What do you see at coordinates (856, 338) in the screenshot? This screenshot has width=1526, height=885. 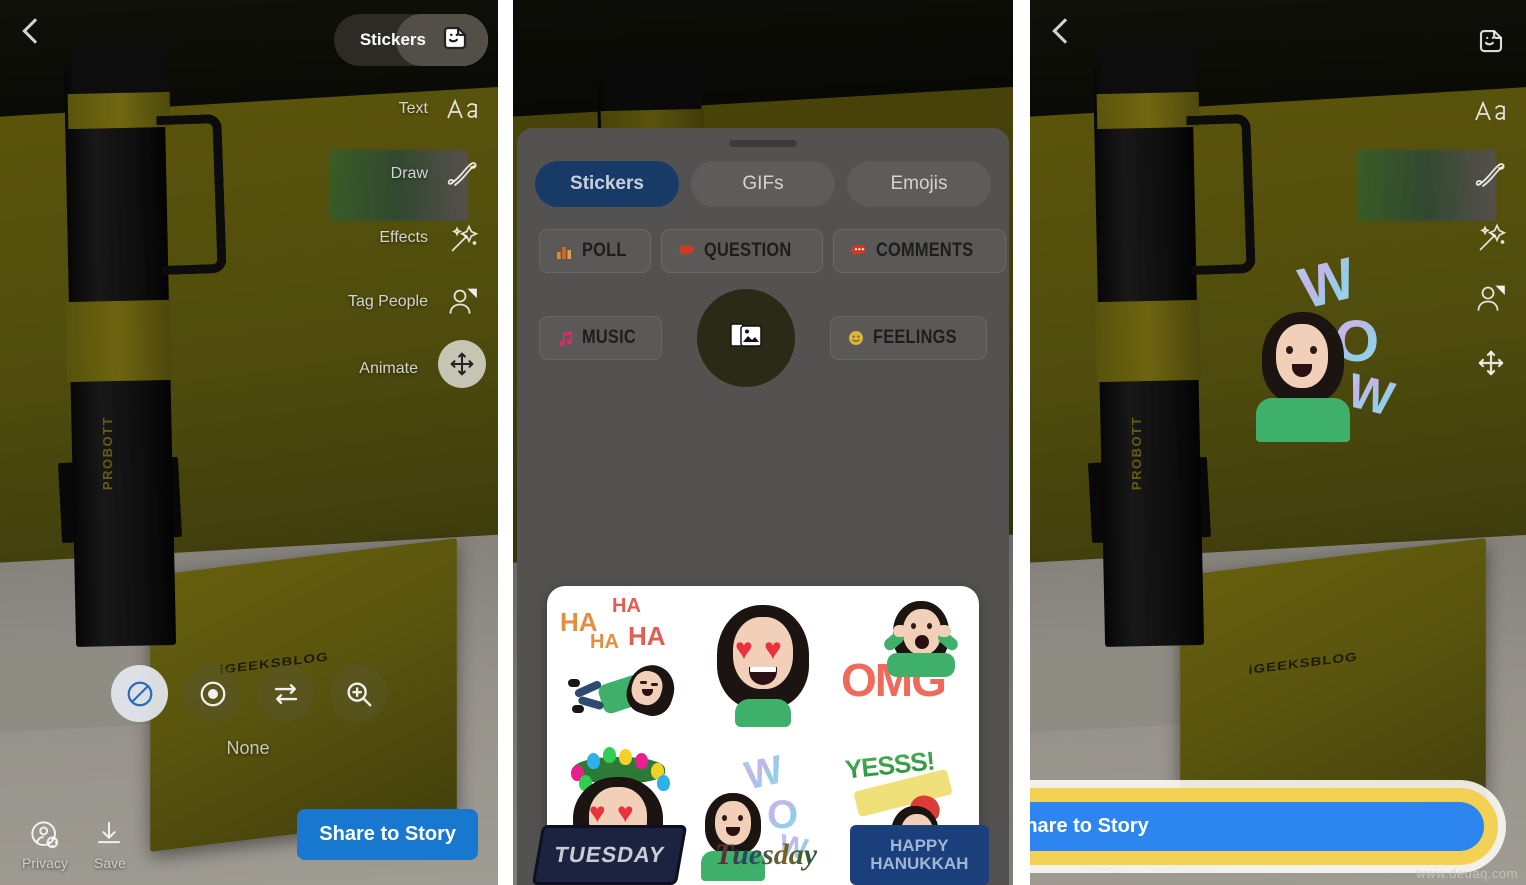 I see `feelings-smiley-icon` at bounding box center [856, 338].